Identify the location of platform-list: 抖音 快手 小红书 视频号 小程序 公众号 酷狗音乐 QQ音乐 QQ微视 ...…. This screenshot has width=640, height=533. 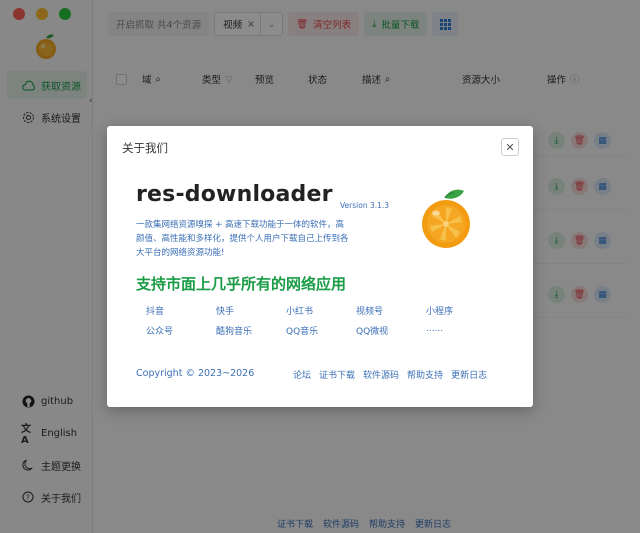
(311, 320).